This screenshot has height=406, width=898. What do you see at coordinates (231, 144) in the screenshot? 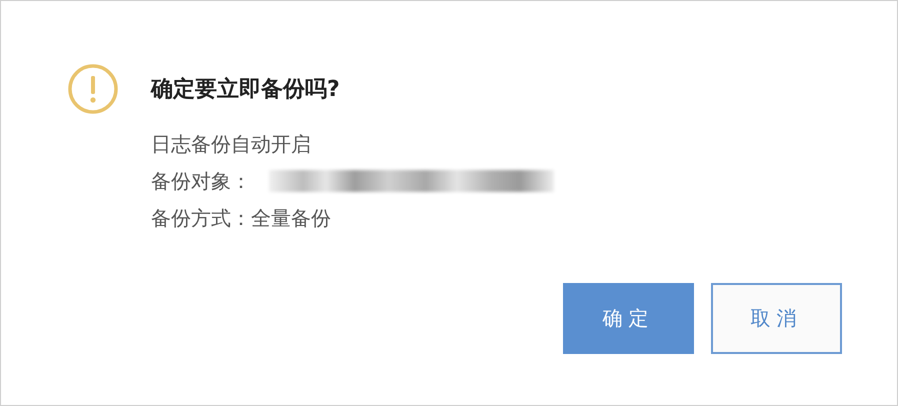
I see `message-text: 日志备份自动开启` at bounding box center [231, 144].